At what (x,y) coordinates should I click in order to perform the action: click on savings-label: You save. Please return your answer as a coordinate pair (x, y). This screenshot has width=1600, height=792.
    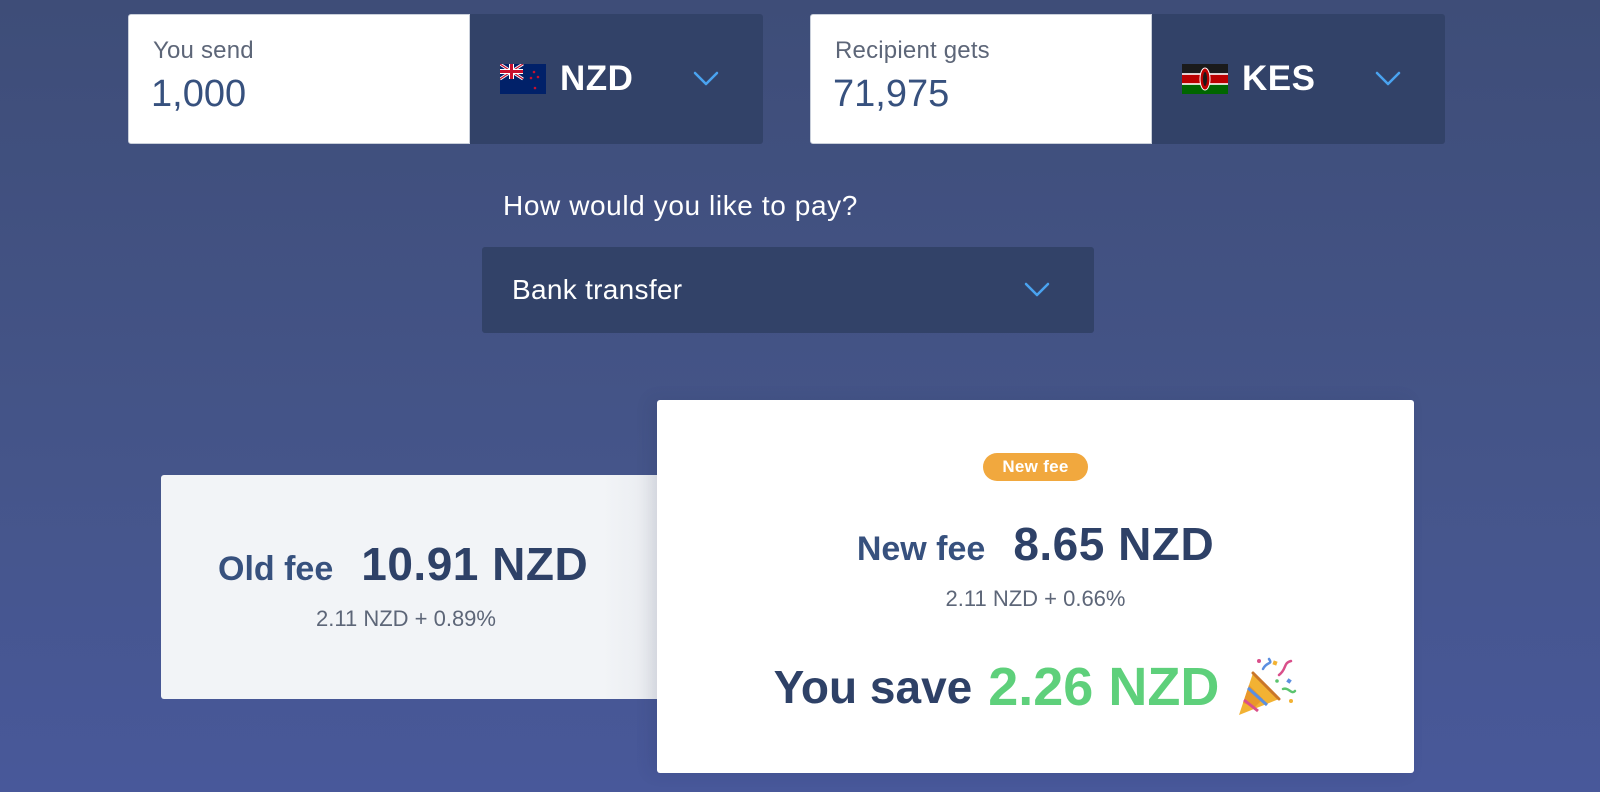
    Looking at the image, I should click on (873, 687).